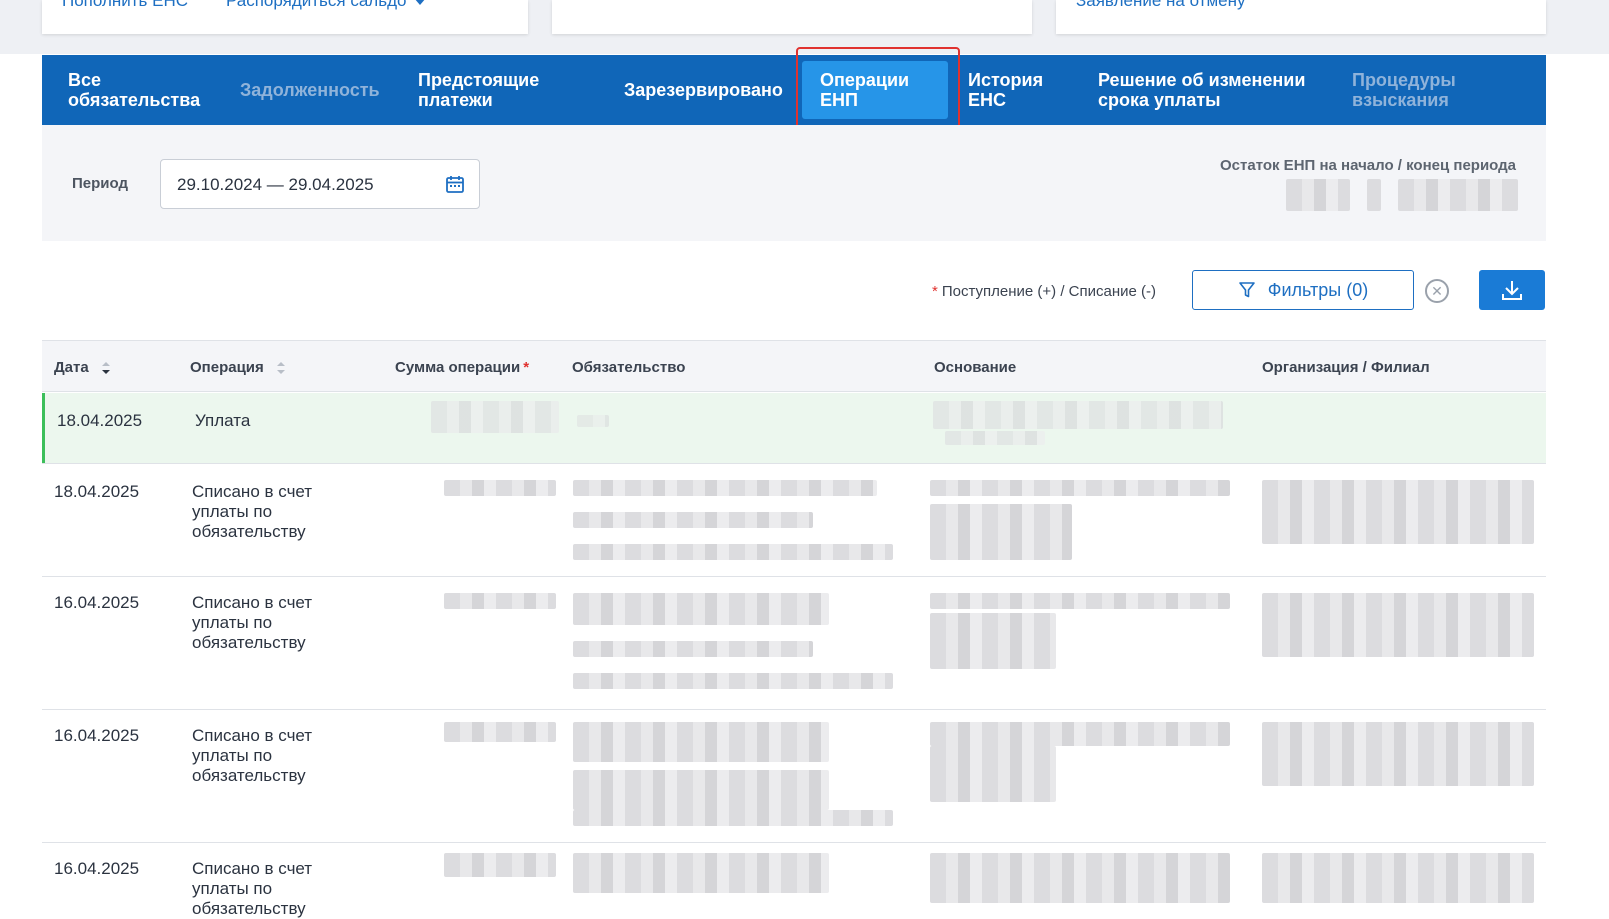 Image resolution: width=1609 pixels, height=919 pixels. Describe the element at coordinates (285, 17) in the screenshot. I see `balance-card: Пополнить ЕНС Распорядиться сальдо` at that location.